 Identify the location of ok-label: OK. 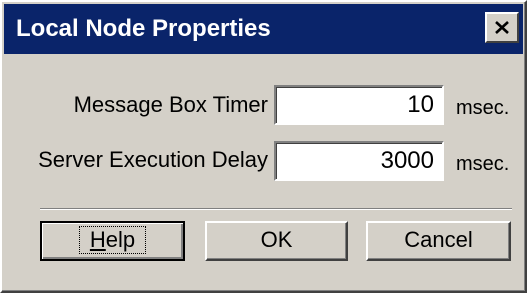
(276, 239).